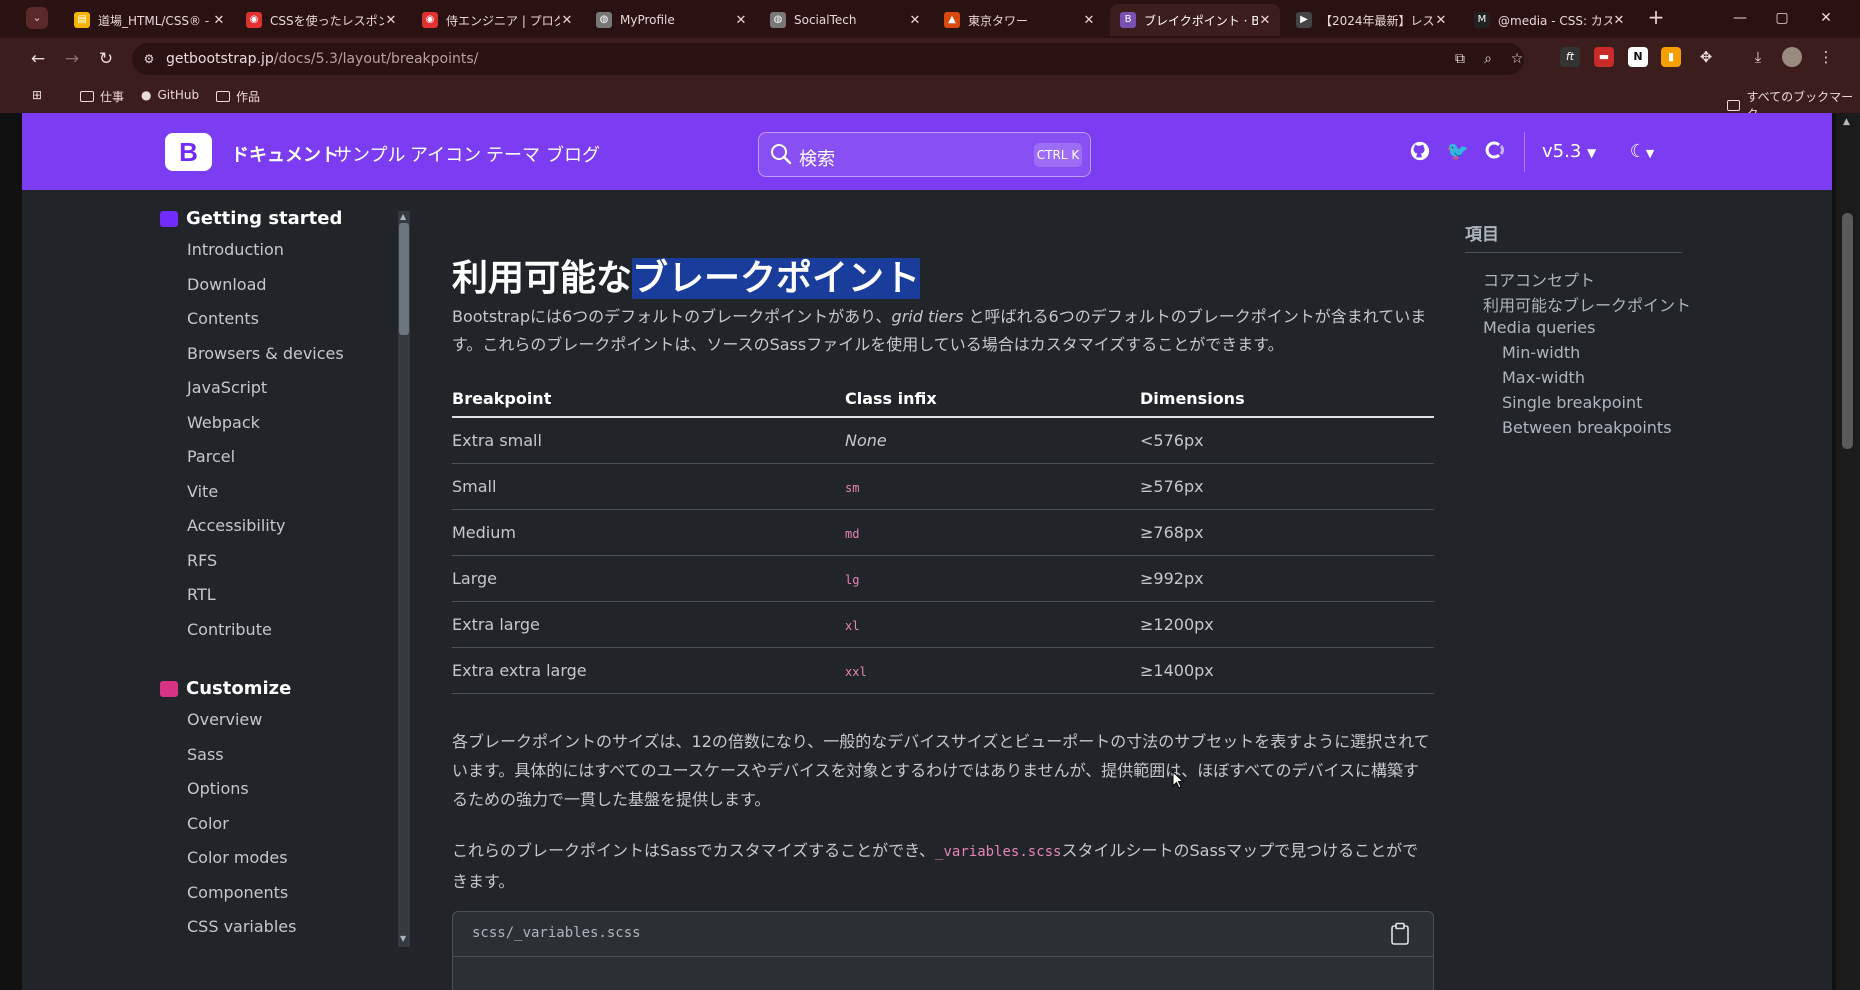 This screenshot has height=990, width=1860. Describe the element at coordinates (1539, 327) in the screenshot. I see `toc-link: Media queries` at that location.